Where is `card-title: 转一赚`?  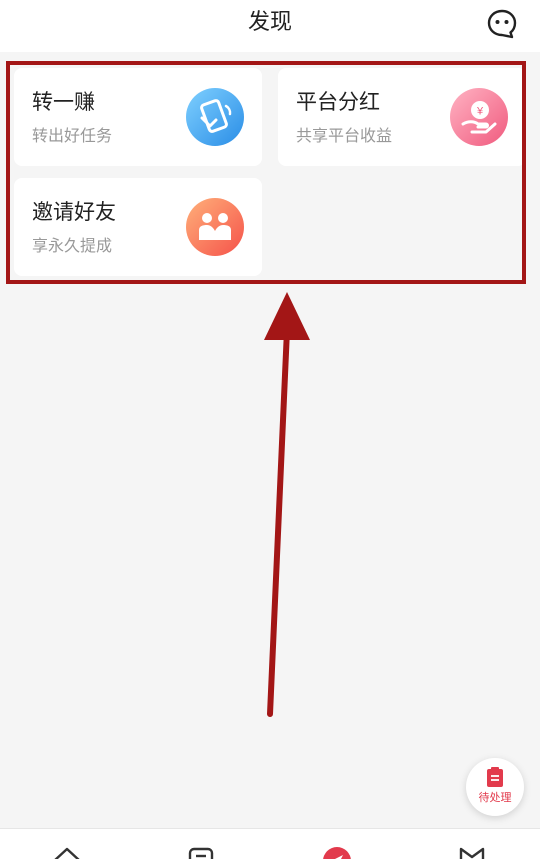 card-title: 转一赚 is located at coordinates (63, 102).